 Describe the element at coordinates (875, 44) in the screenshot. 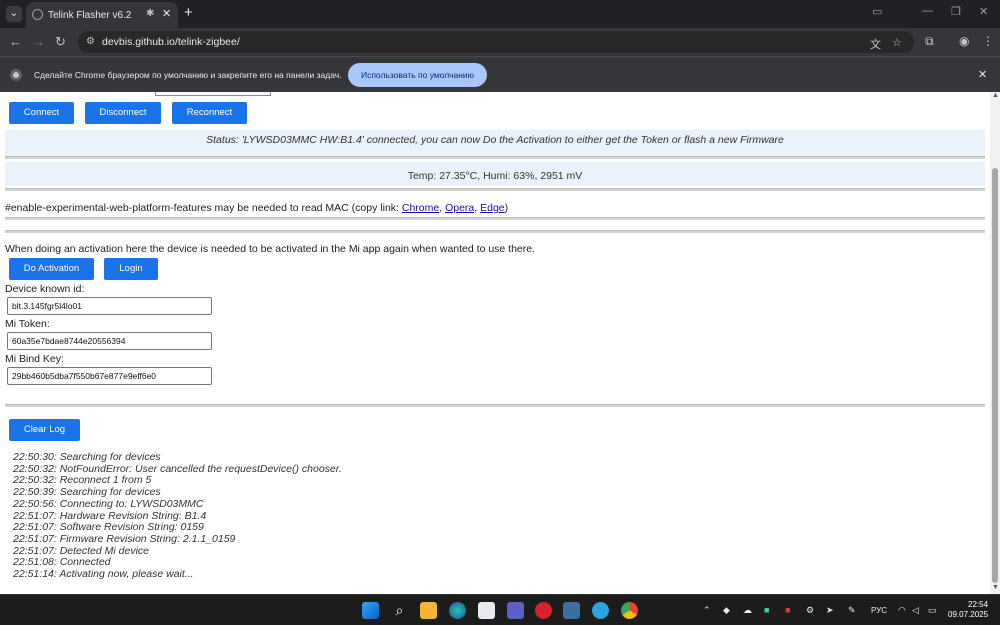

I see `translate-icon: ⽂` at that location.